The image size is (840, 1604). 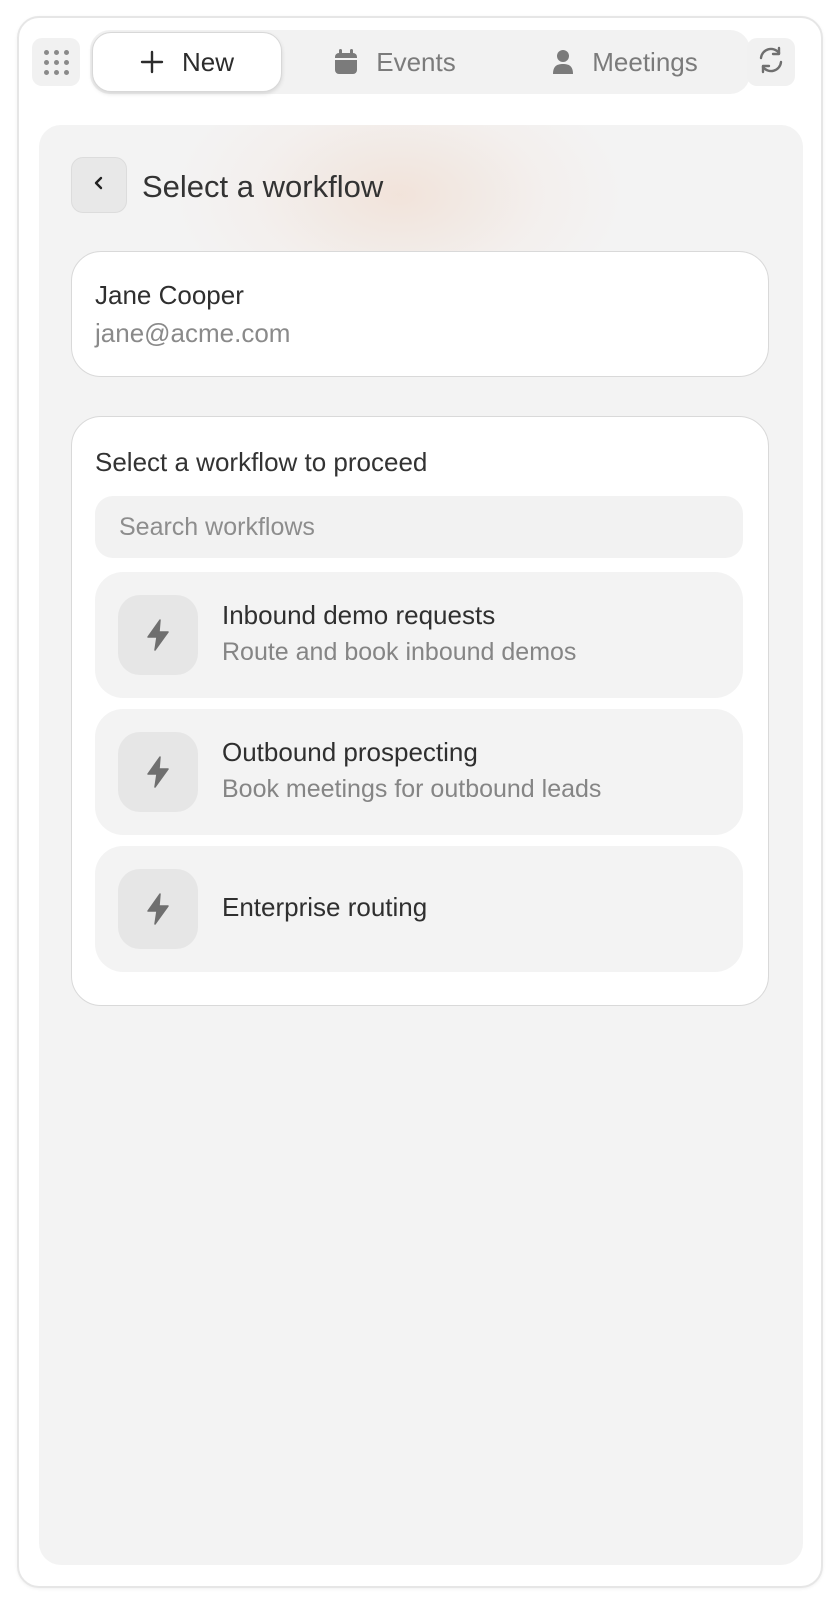 I want to click on contact-email: jane@acme.com, so click(x=193, y=333).